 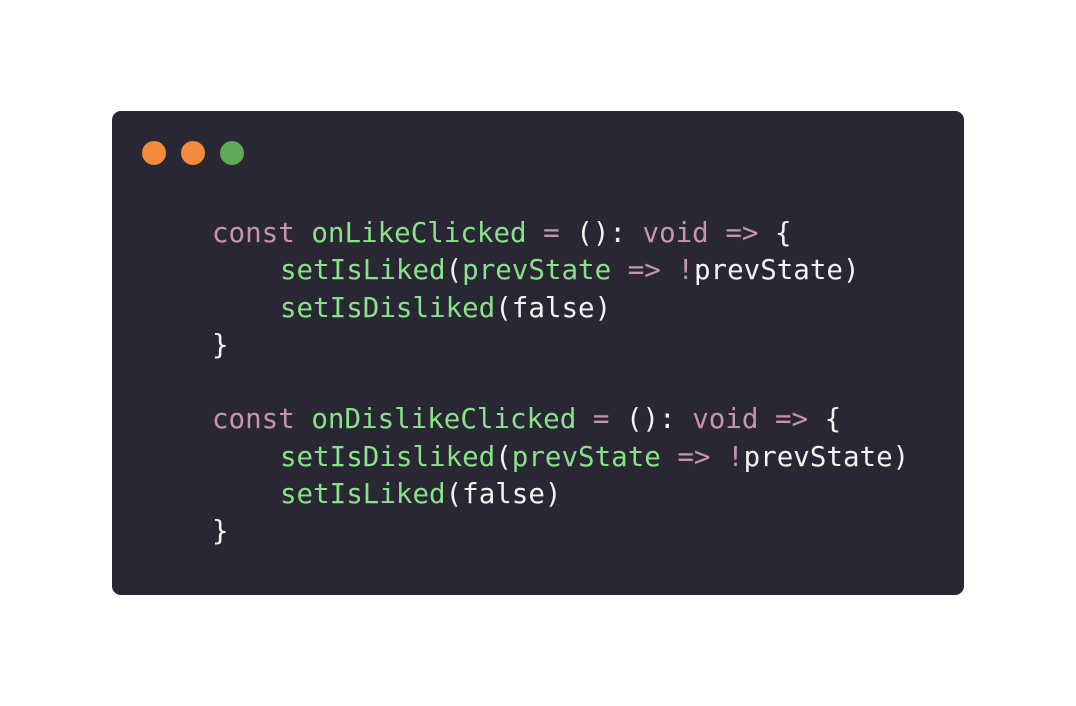 I want to click on window-controls, so click(x=193, y=153).